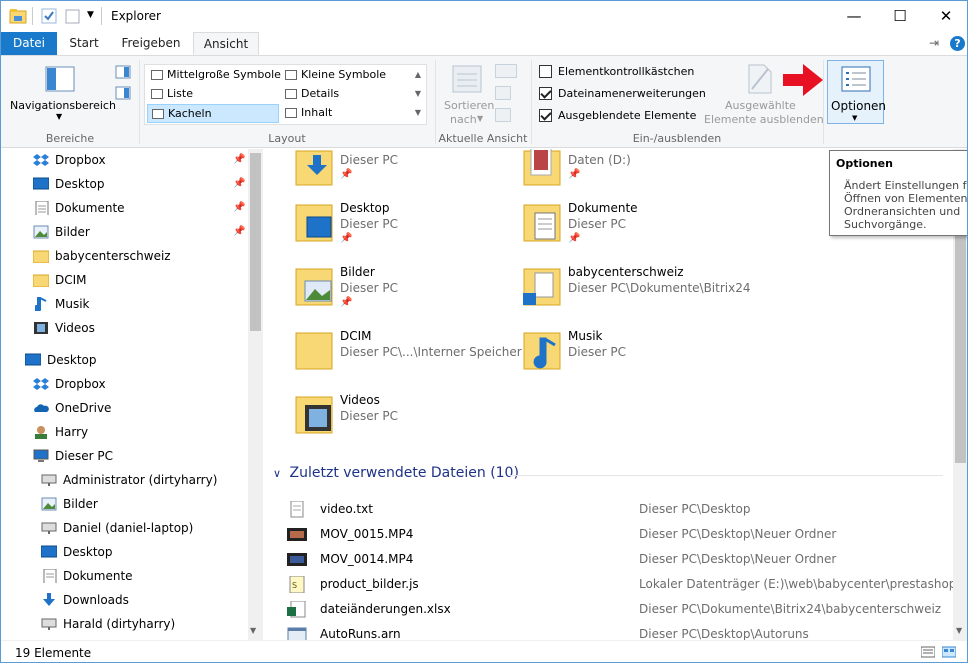 The height and width of the screenshot is (663, 968). I want to click on gallery-expand-icon: ▼, so click(418, 112).